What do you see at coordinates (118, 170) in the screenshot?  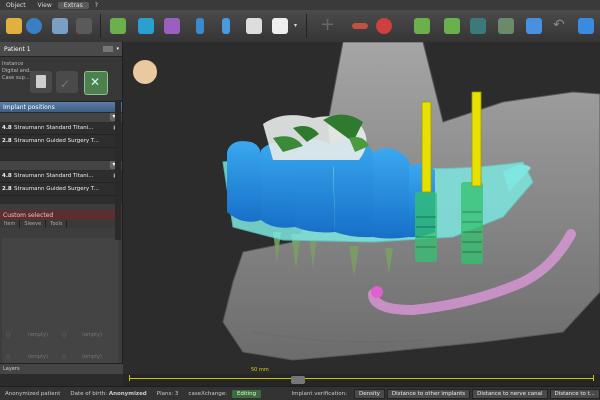 I see `panel-scrollbar` at bounding box center [118, 170].